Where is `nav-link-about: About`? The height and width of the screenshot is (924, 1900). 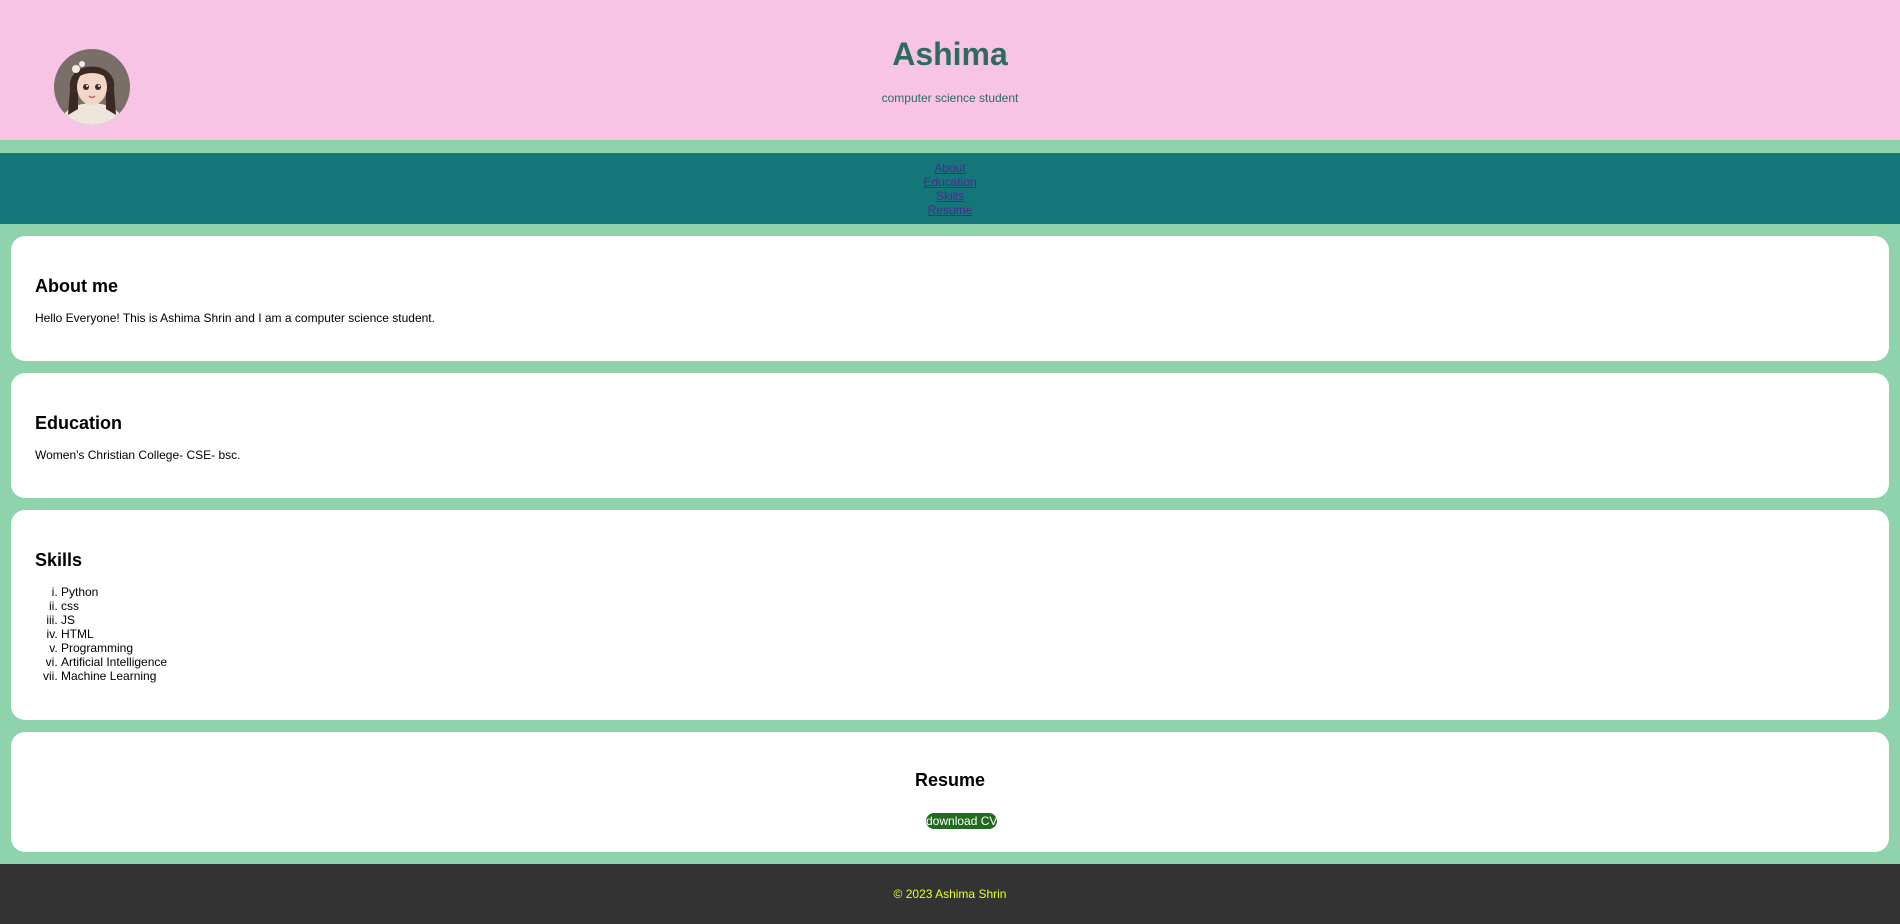 nav-link-about: About is located at coordinates (949, 168).